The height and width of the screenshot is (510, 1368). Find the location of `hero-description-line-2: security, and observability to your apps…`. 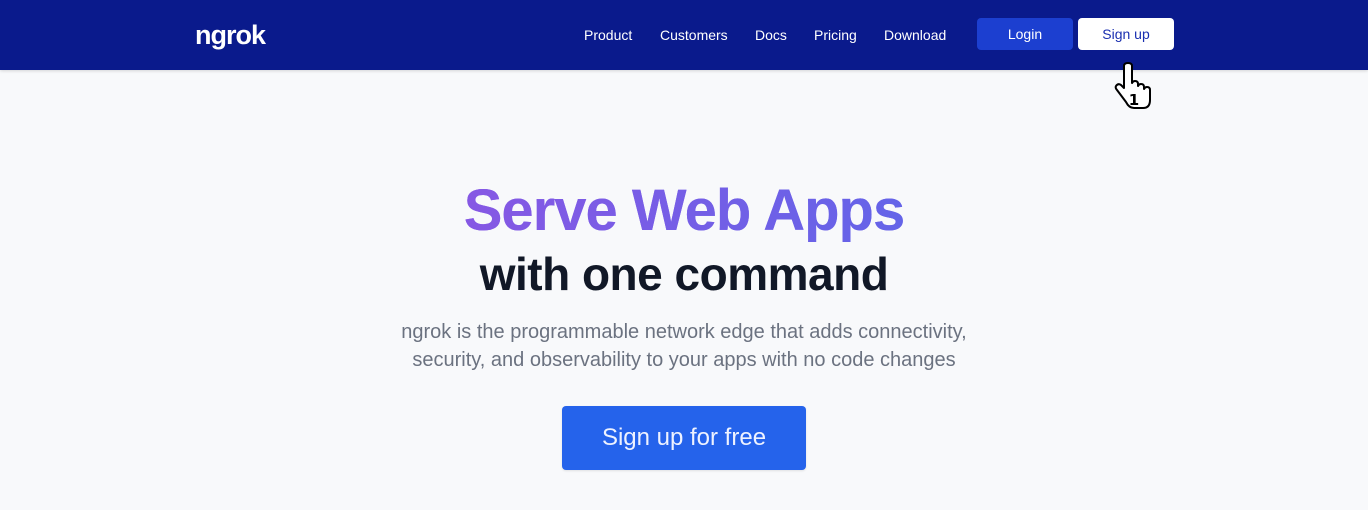

hero-description-line-2: security, and observability to your apps… is located at coordinates (684, 360).